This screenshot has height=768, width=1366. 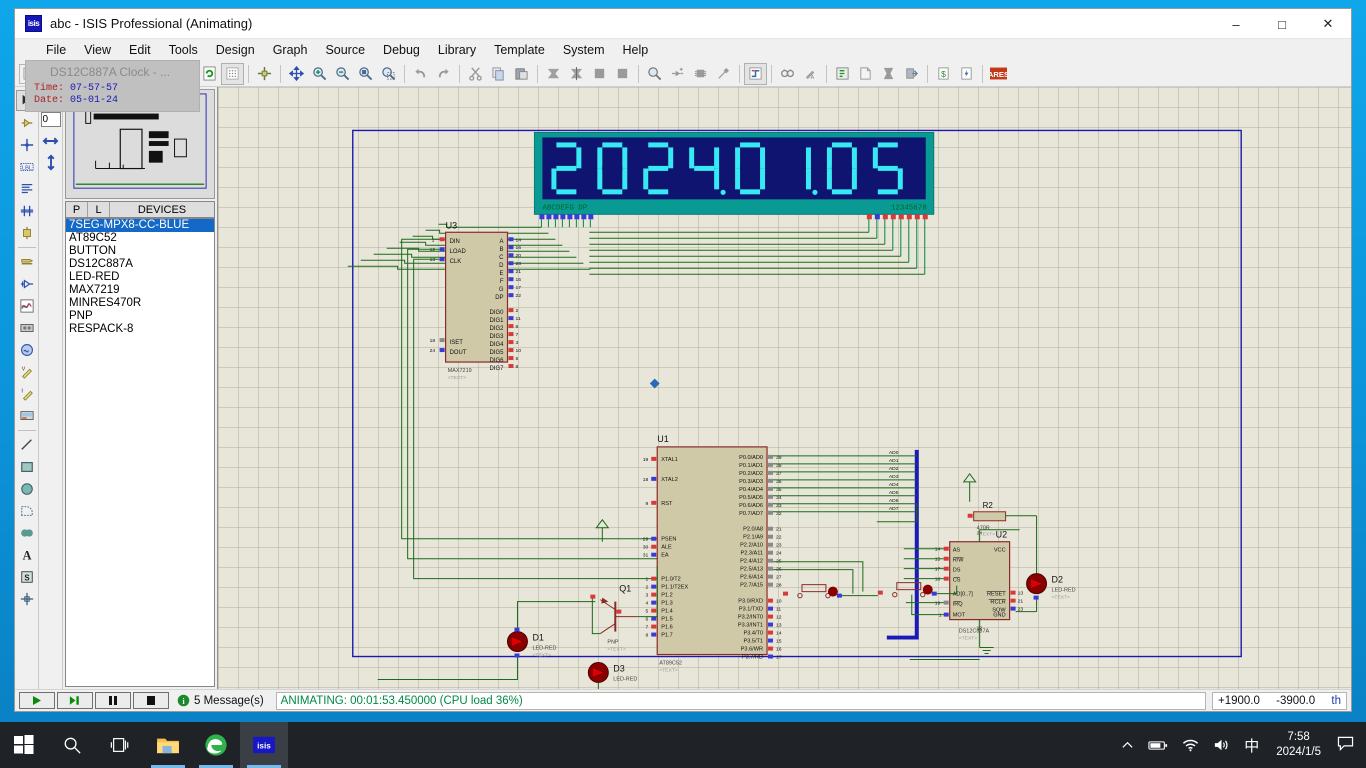 What do you see at coordinates (264, 74) in the screenshot?
I see `origin-button` at bounding box center [264, 74].